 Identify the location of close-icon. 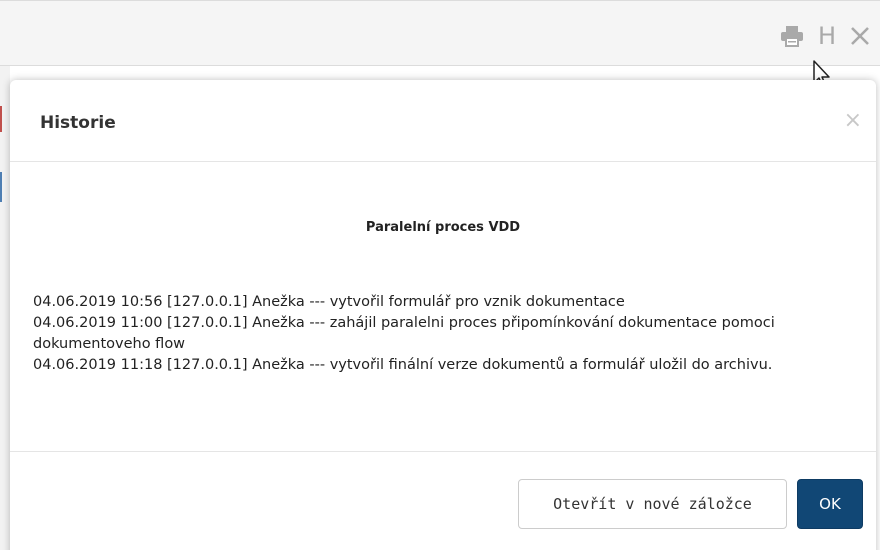
(860, 36).